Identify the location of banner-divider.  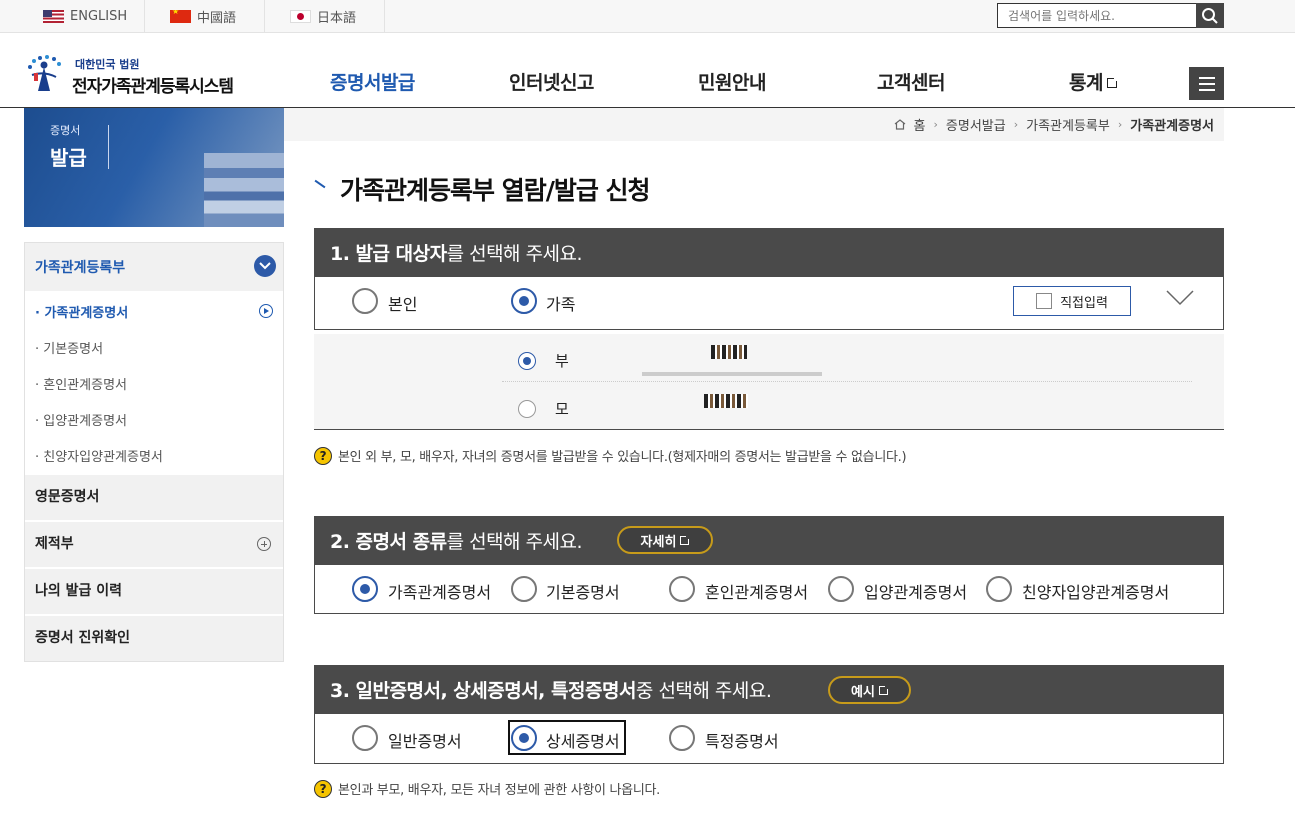
(108, 147).